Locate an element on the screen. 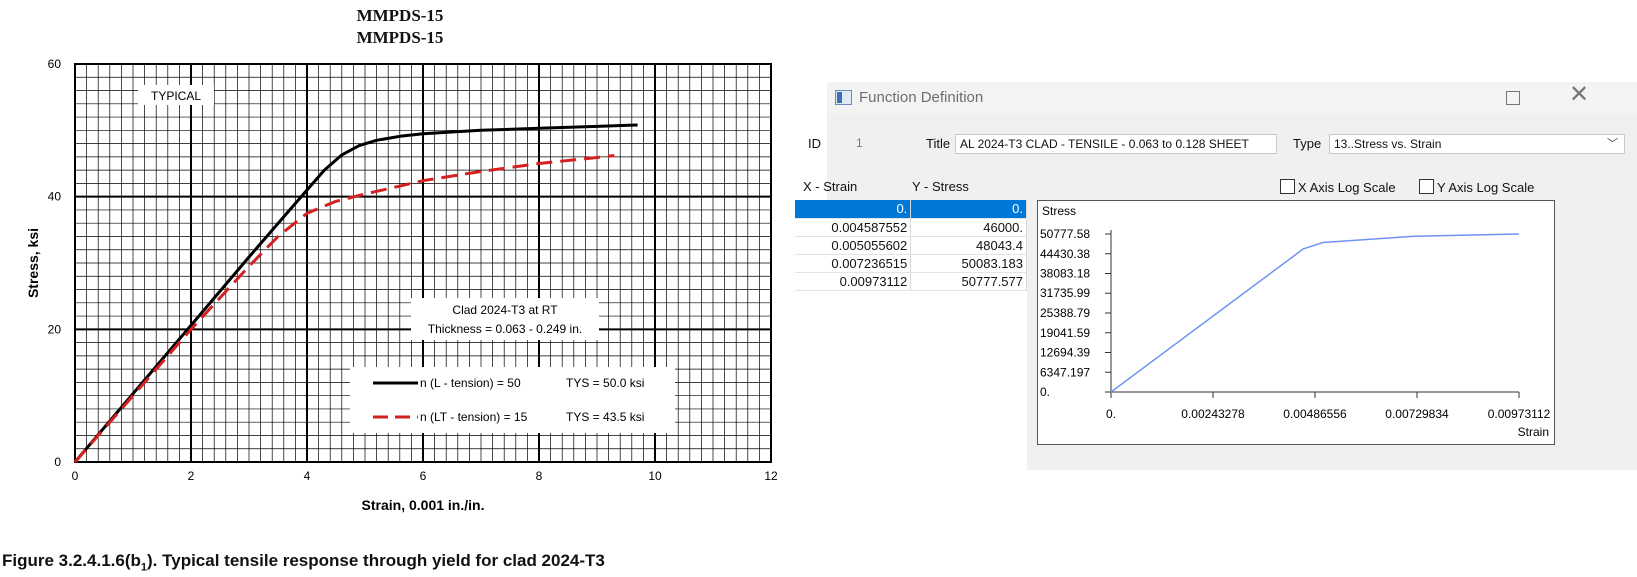 The width and height of the screenshot is (1637, 577). table-row: 0.005055602 48043.4 is located at coordinates (911, 245).